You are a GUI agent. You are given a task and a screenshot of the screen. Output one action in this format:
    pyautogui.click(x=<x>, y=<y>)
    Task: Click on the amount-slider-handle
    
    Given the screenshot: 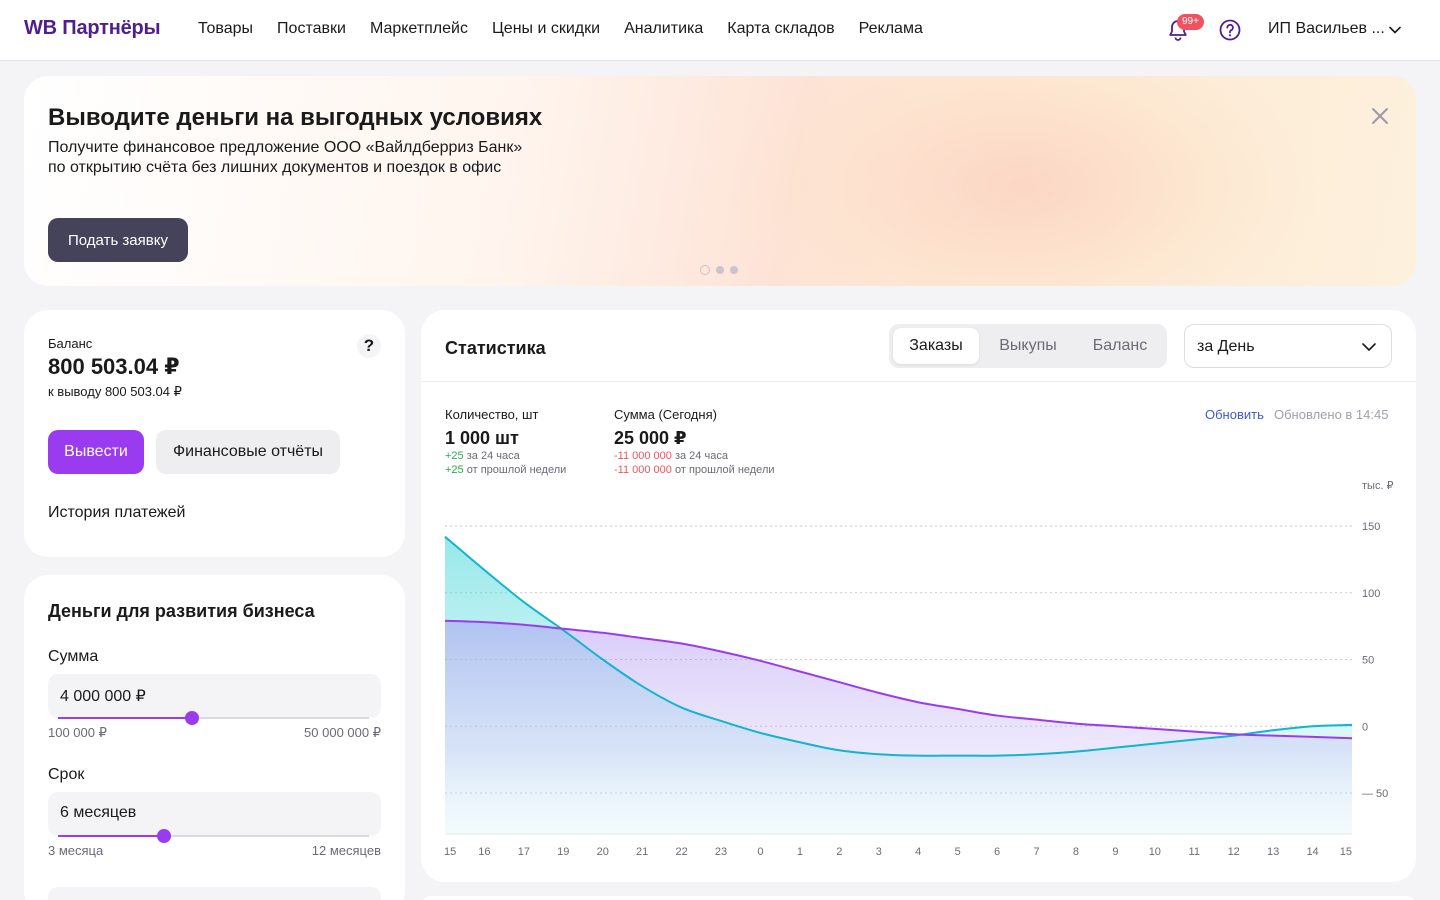 What is the action you would take?
    pyautogui.click(x=191, y=718)
    